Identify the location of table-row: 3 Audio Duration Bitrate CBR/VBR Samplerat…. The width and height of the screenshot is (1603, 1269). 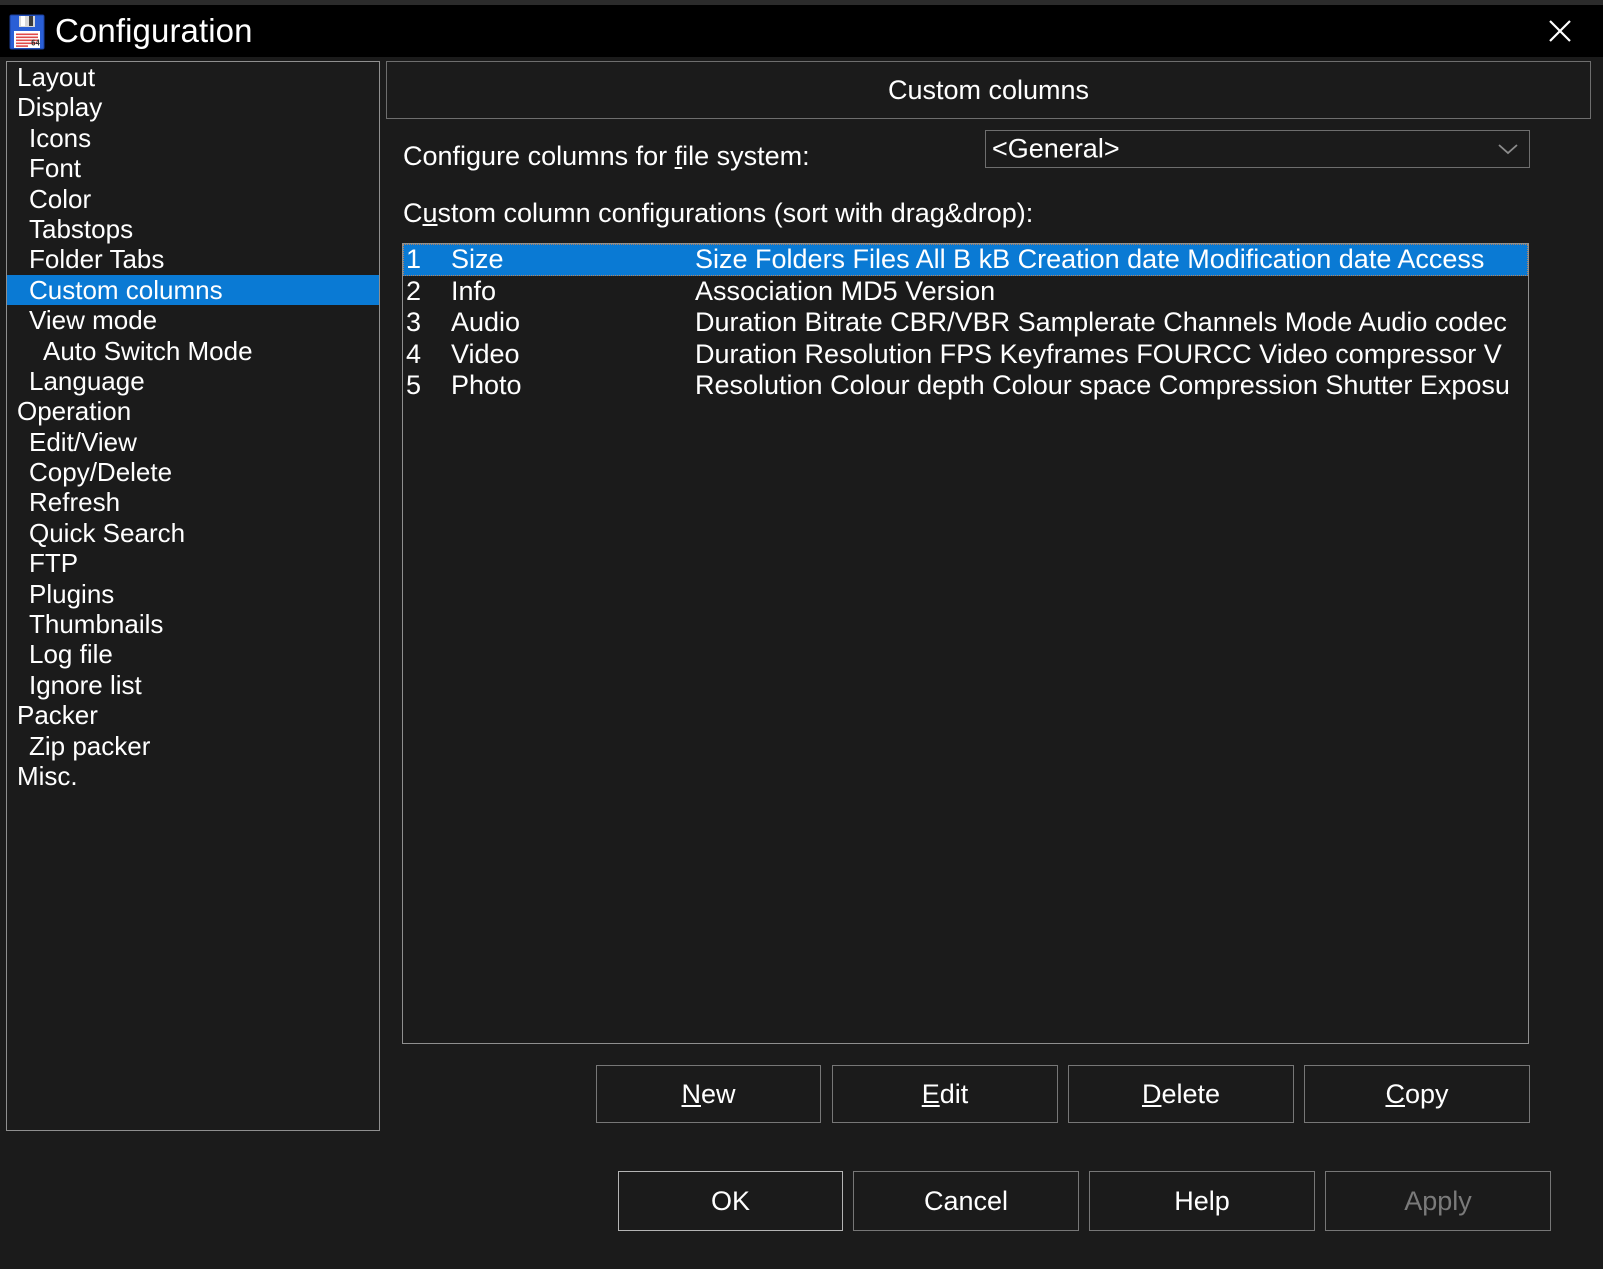
(965, 323).